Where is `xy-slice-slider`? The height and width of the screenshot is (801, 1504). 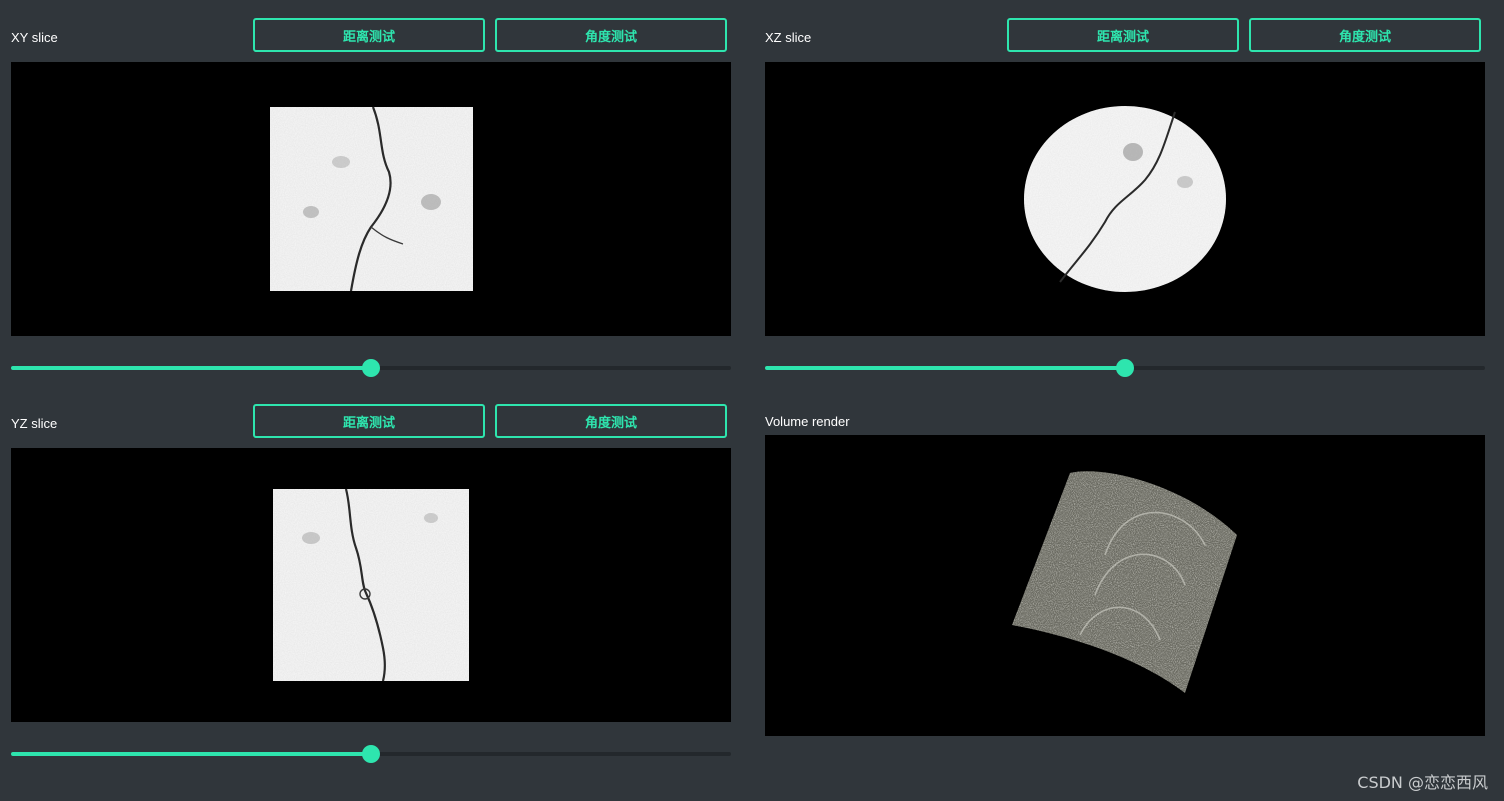 xy-slice-slider is located at coordinates (371, 368).